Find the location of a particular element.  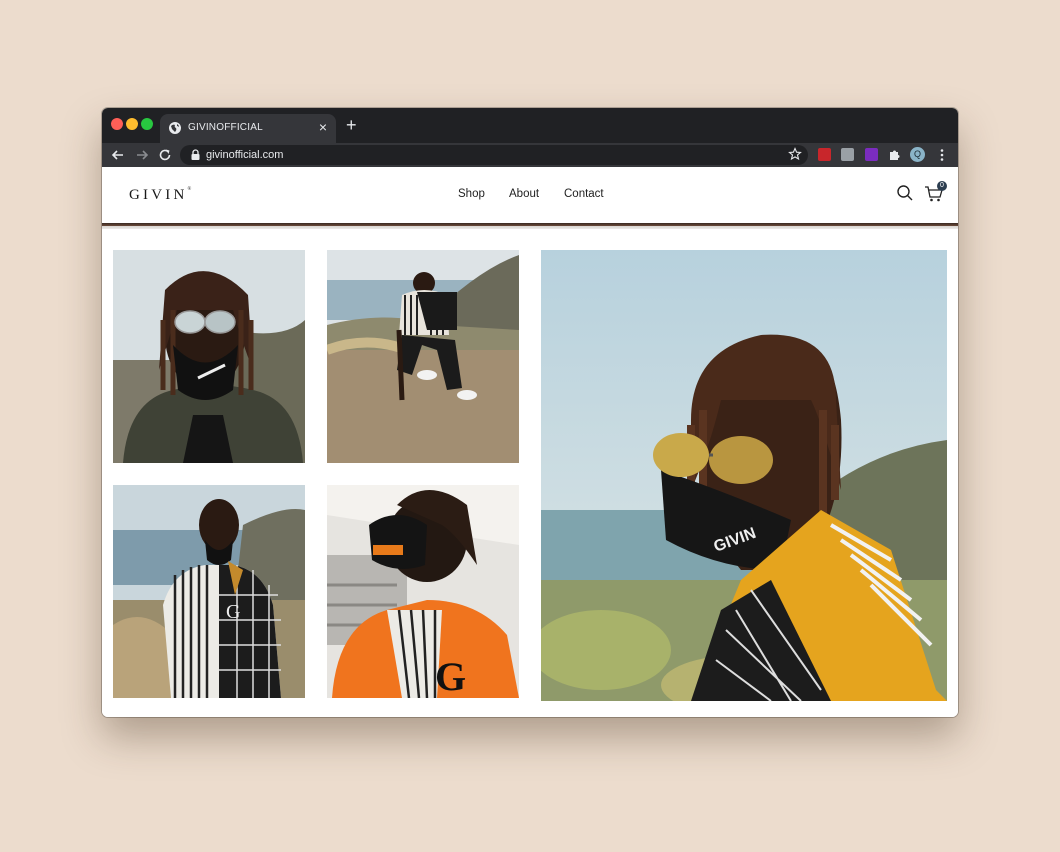

extension-lastpass-icon is located at coordinates (824, 154).